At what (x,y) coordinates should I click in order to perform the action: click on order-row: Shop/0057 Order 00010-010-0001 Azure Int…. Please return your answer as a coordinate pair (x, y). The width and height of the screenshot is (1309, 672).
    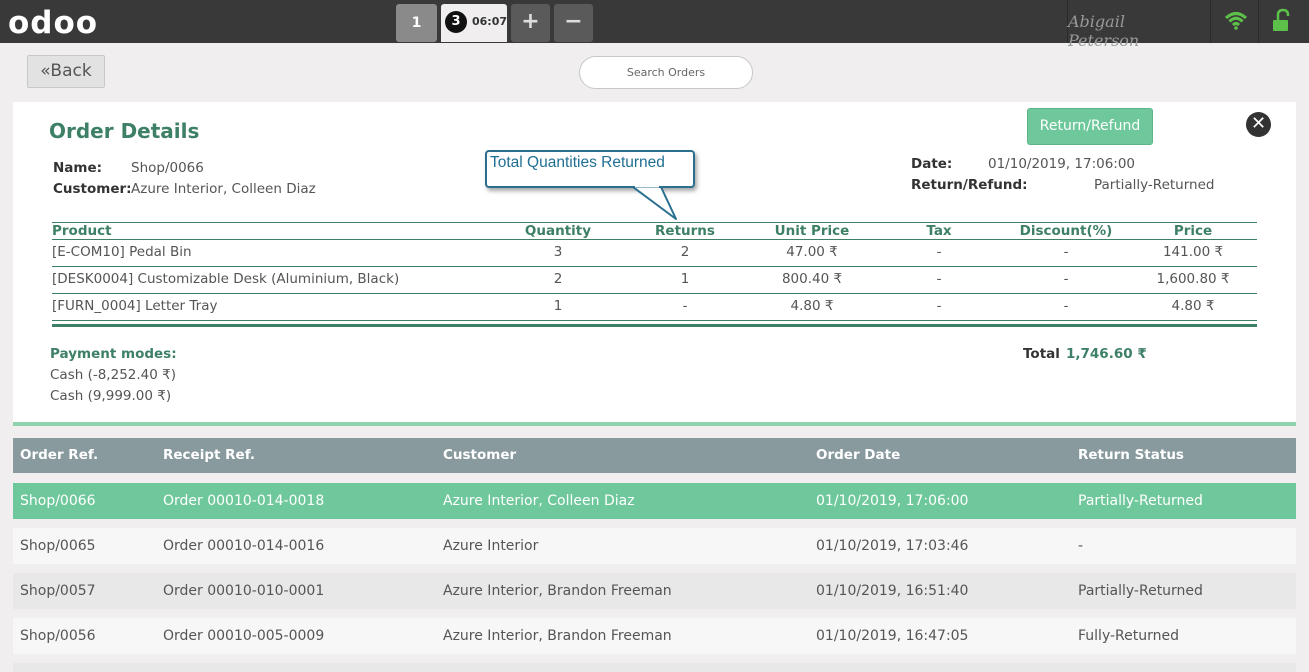
    Looking at the image, I should click on (654, 591).